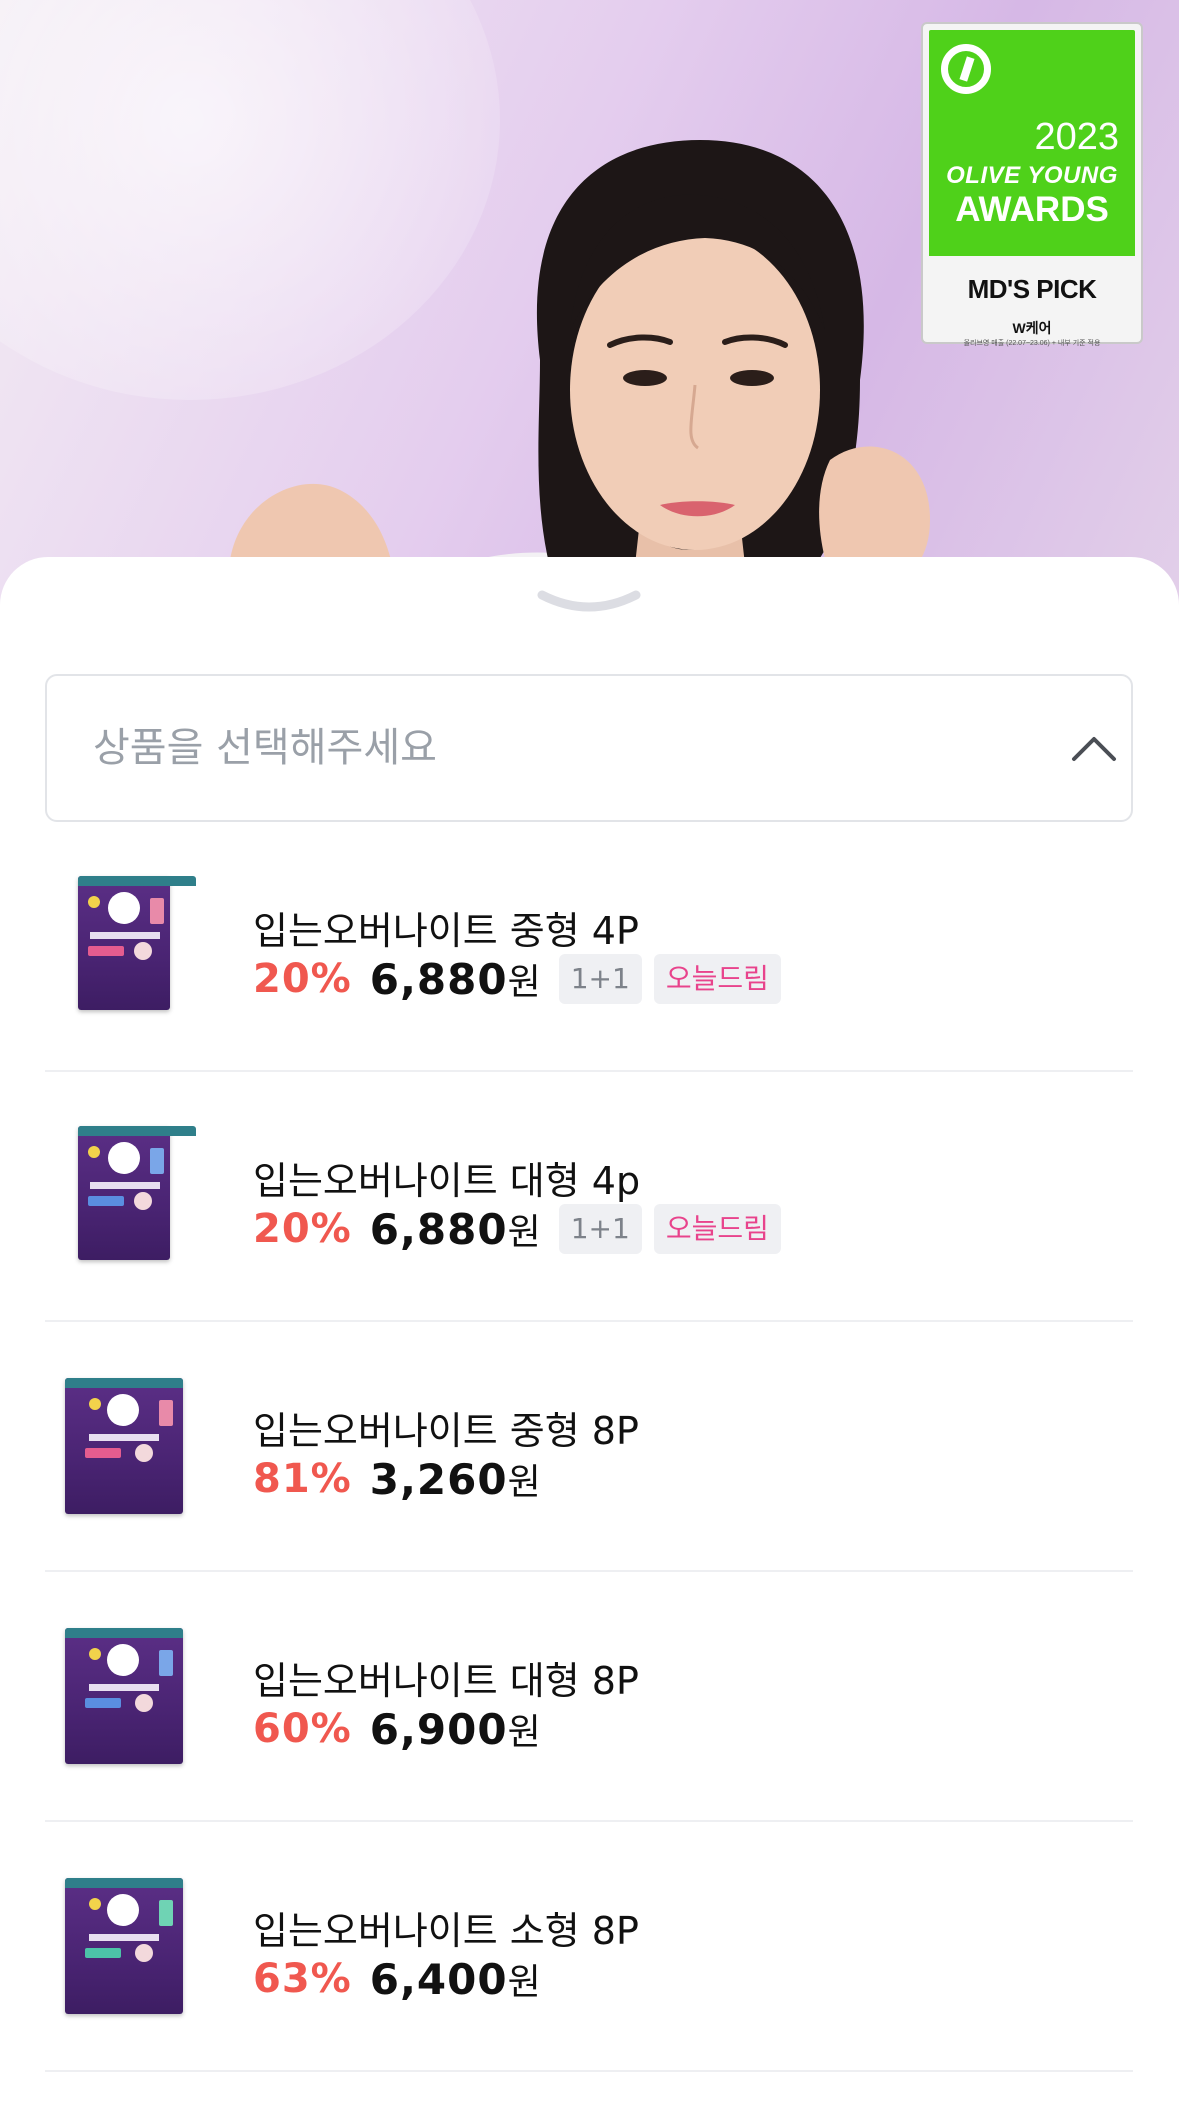  I want to click on award-pick: MD'S PICK, so click(1032, 289).